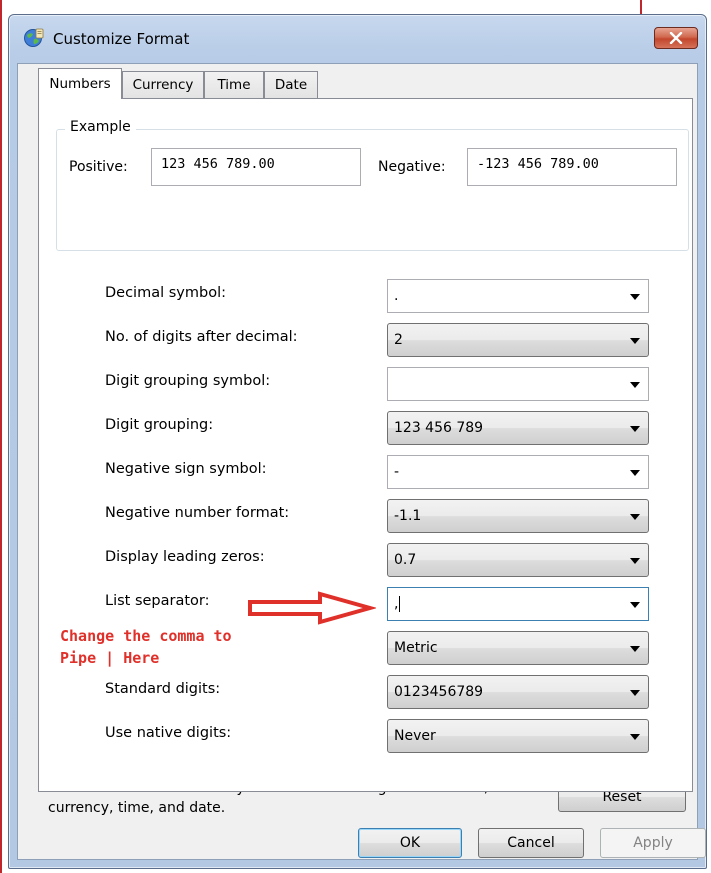 The width and height of the screenshot is (711, 873). Describe the element at coordinates (98, 167) in the screenshot. I see `positive-label: Positive:` at that location.